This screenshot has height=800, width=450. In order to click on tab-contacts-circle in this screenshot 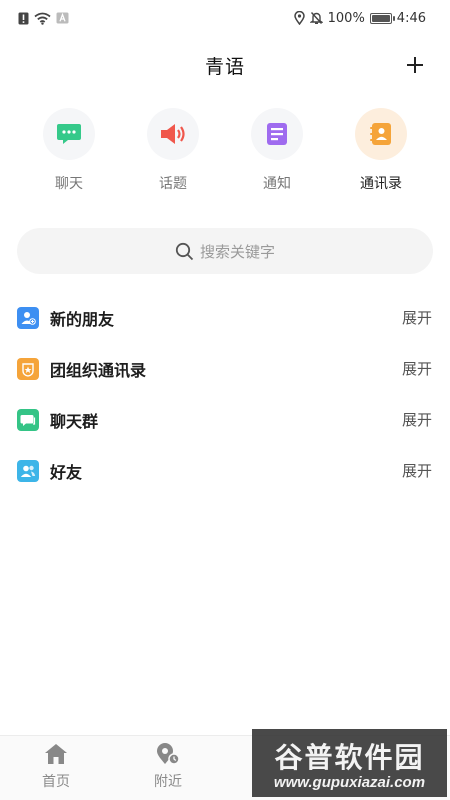, I will do `click(381, 134)`.